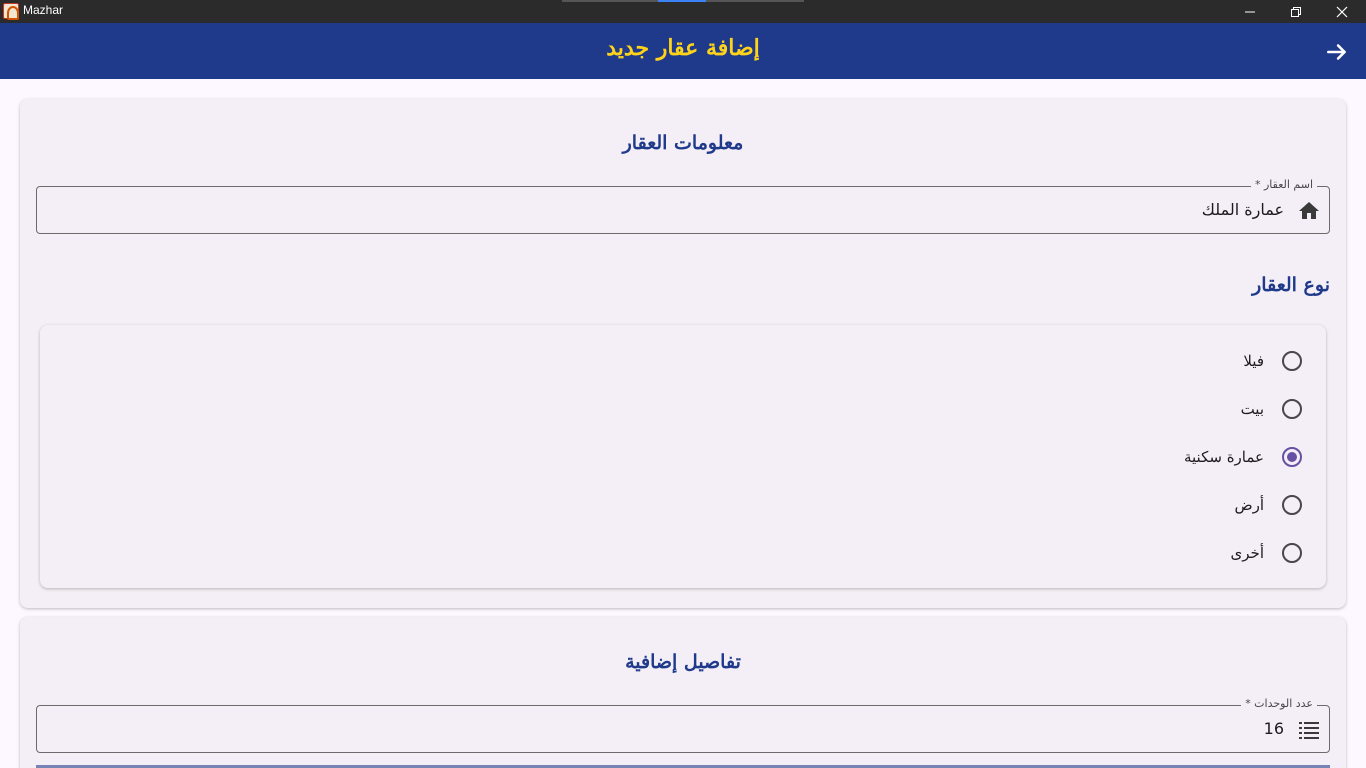  What do you see at coordinates (1292, 457) in the screenshot?
I see `radio-button-selected` at bounding box center [1292, 457].